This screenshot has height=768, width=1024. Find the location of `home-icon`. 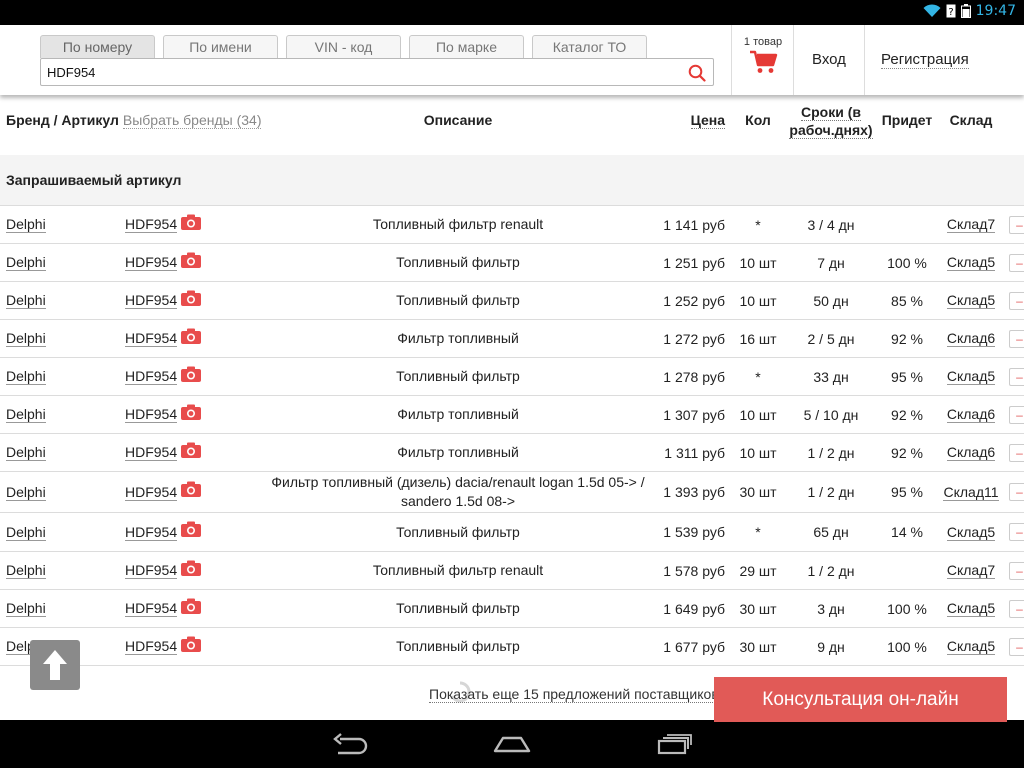

home-icon is located at coordinates (512, 744).